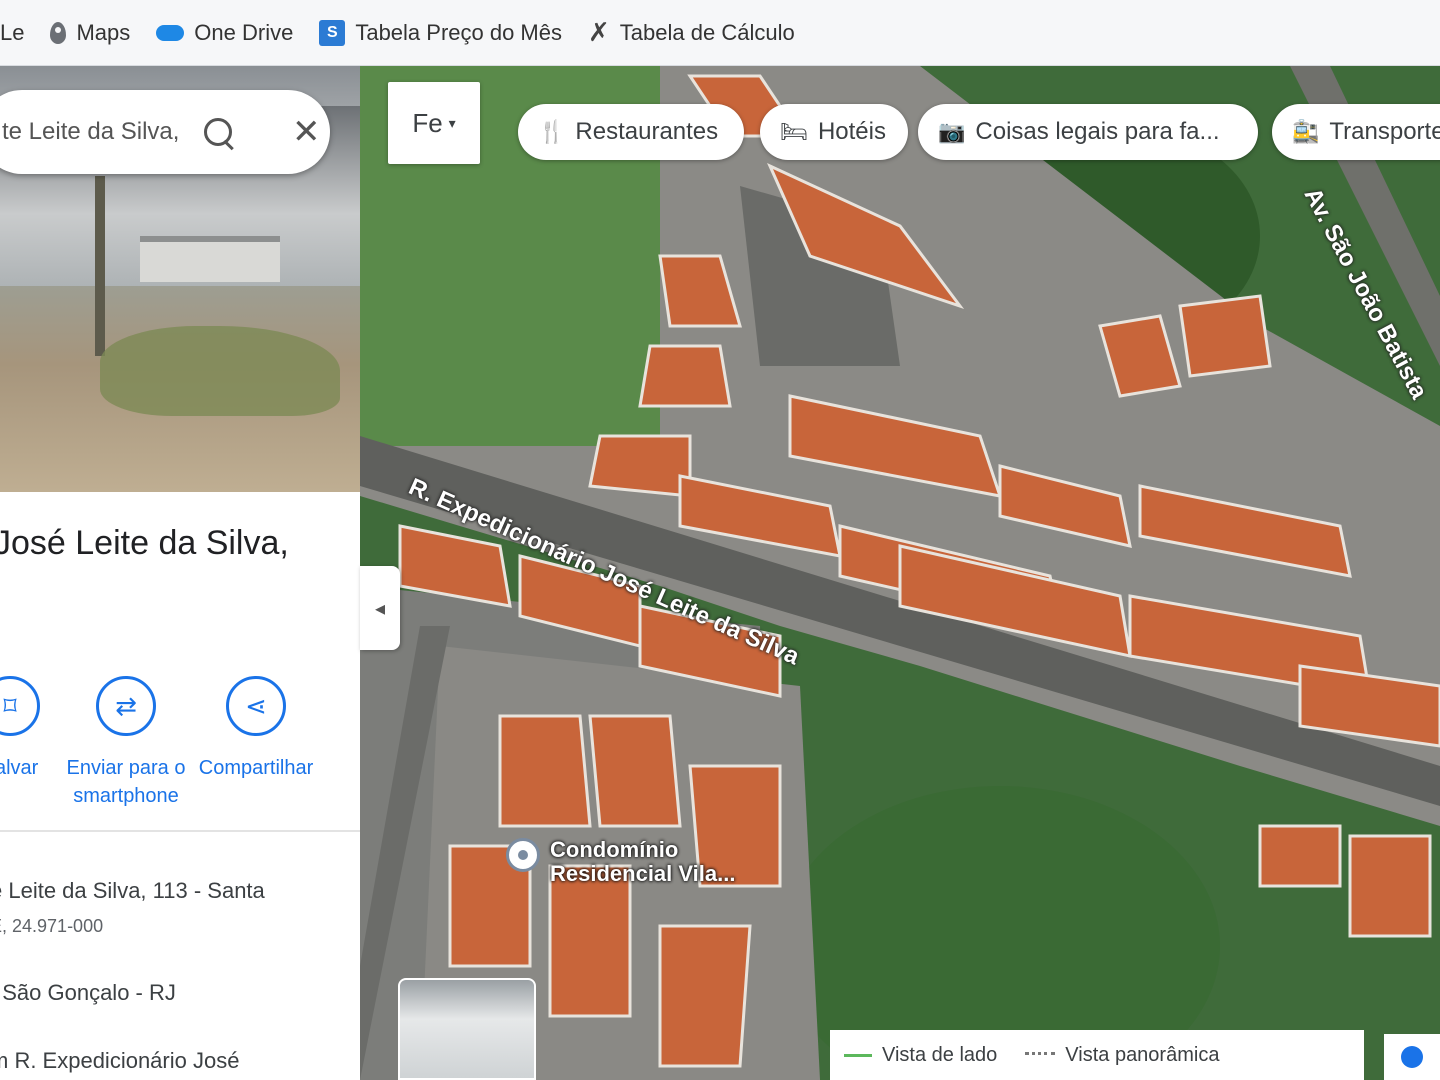 This screenshot has height=1080, width=1440. What do you see at coordinates (97, 132) in the screenshot?
I see `search-input` at bounding box center [97, 132].